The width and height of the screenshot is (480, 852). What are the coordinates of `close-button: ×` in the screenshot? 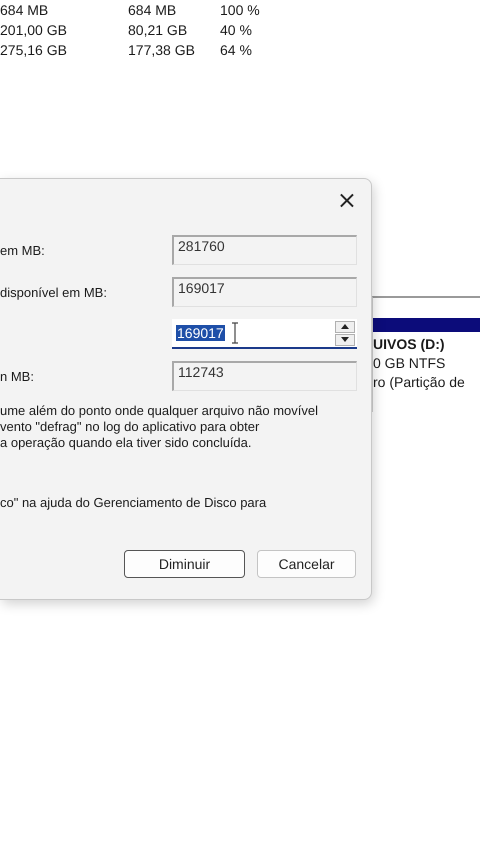 It's located at (346, 200).